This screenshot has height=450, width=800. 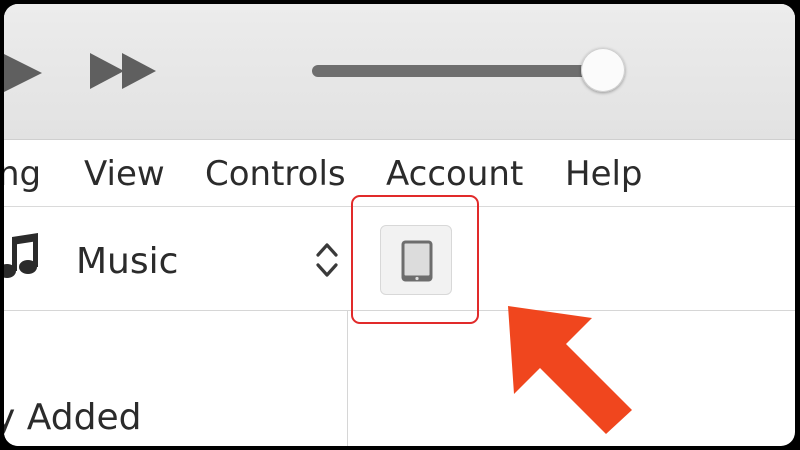 I want to click on play-button, so click(x=24, y=73).